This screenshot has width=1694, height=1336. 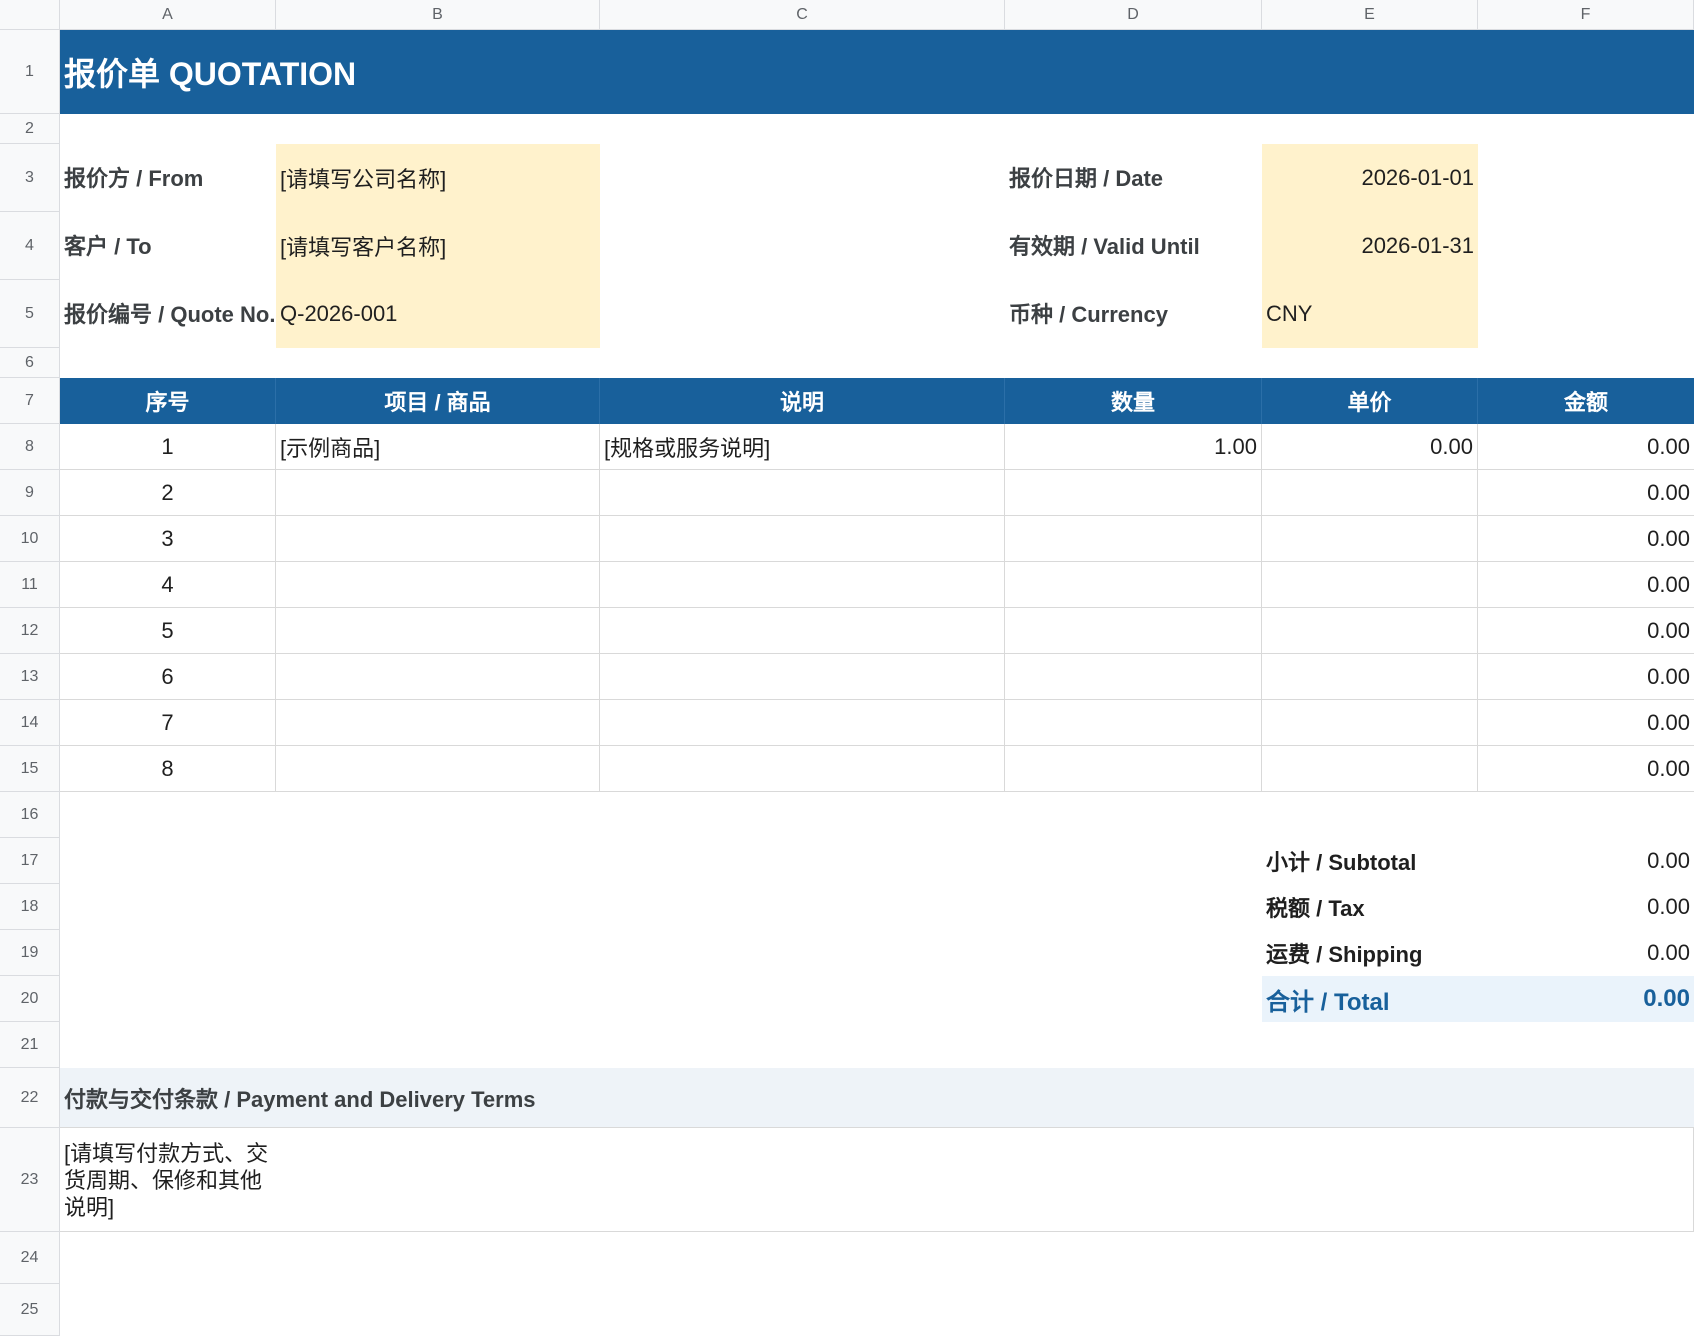 I want to click on row-header: 14, so click(x=30, y=723).